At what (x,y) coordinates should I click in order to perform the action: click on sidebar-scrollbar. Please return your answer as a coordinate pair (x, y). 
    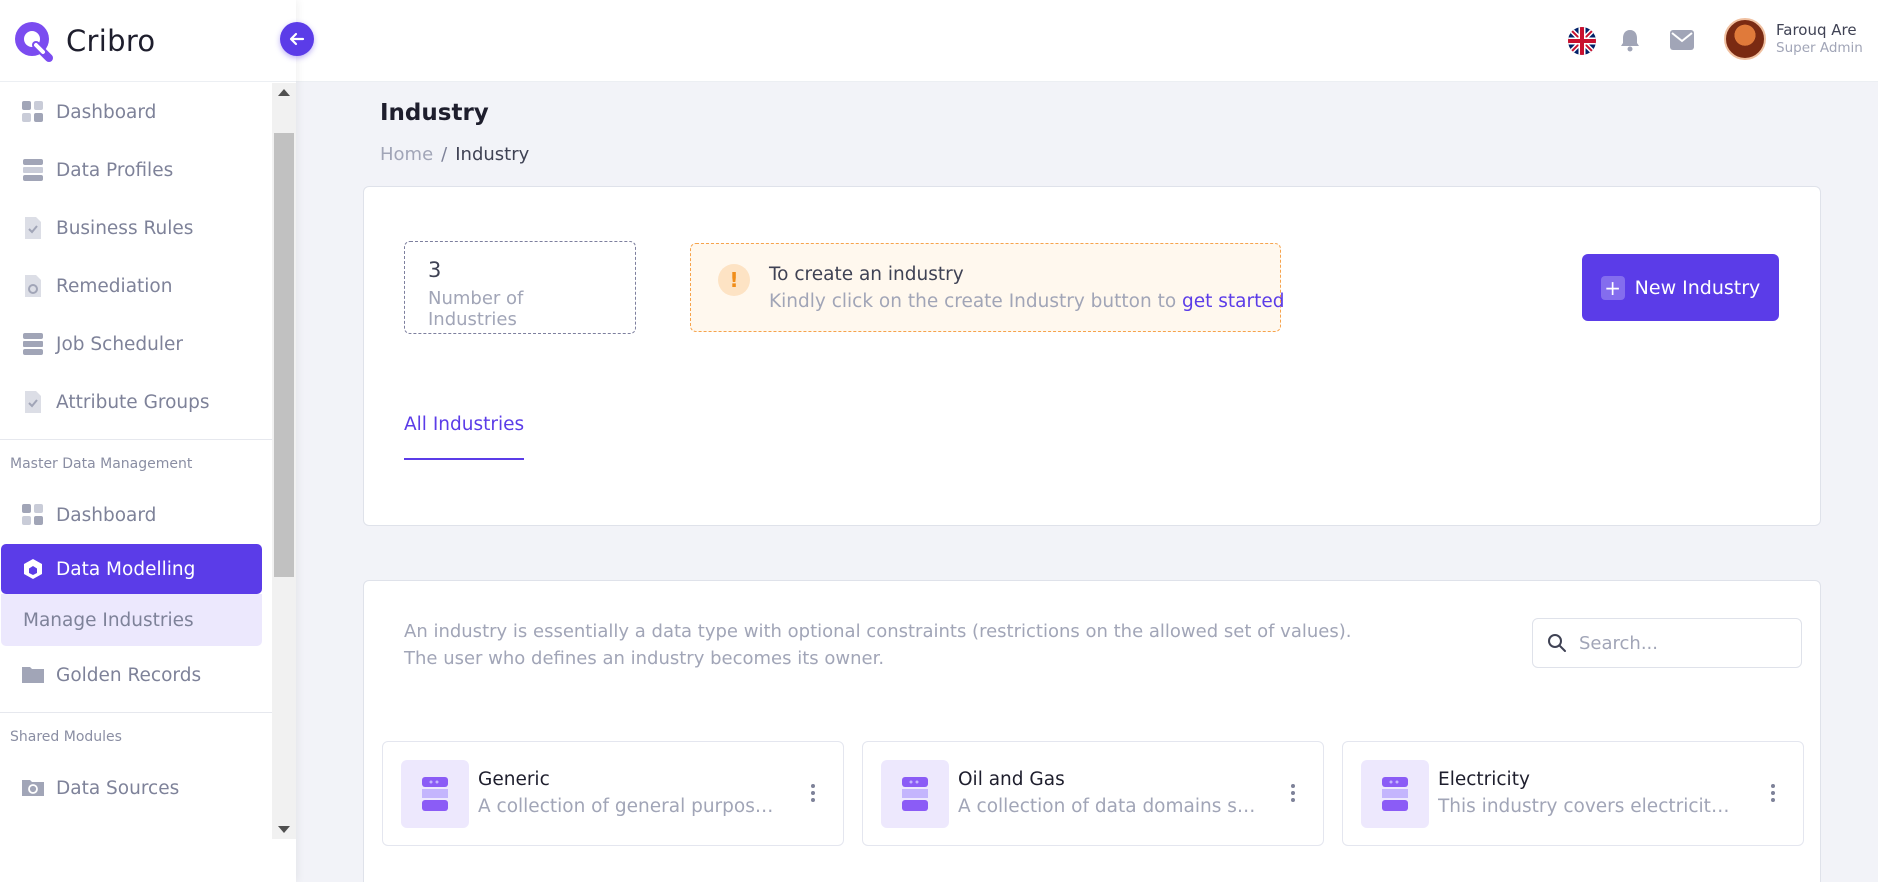
    Looking at the image, I should click on (284, 461).